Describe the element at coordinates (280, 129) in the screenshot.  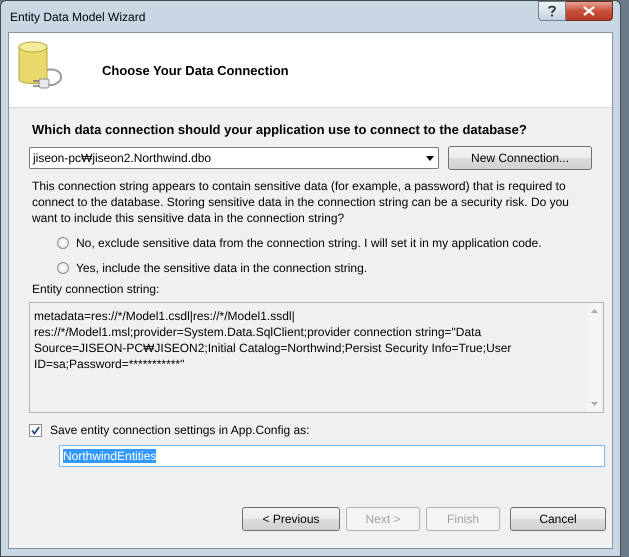
I see `connection-question: Which data connection should your application use to connect to the database?` at that location.